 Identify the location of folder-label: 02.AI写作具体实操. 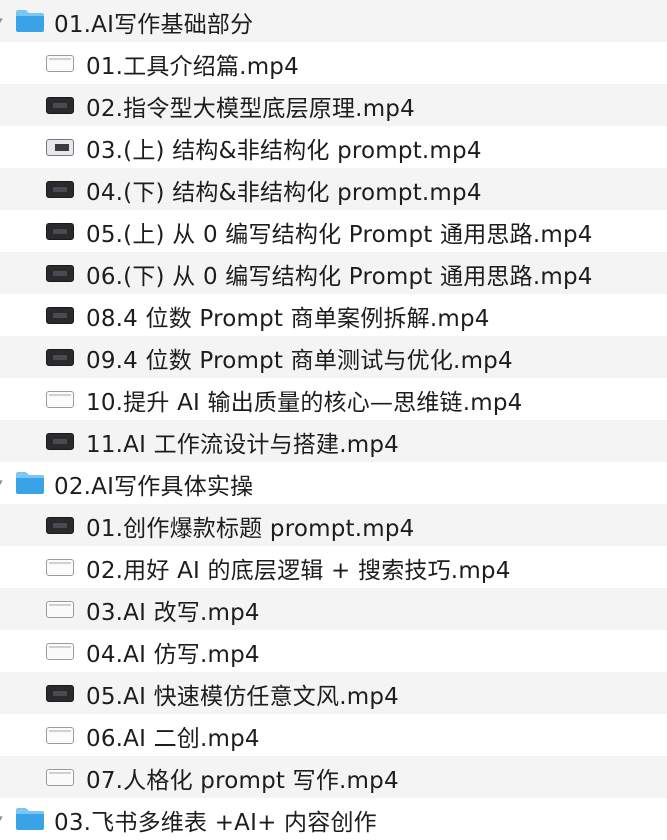
(154, 487).